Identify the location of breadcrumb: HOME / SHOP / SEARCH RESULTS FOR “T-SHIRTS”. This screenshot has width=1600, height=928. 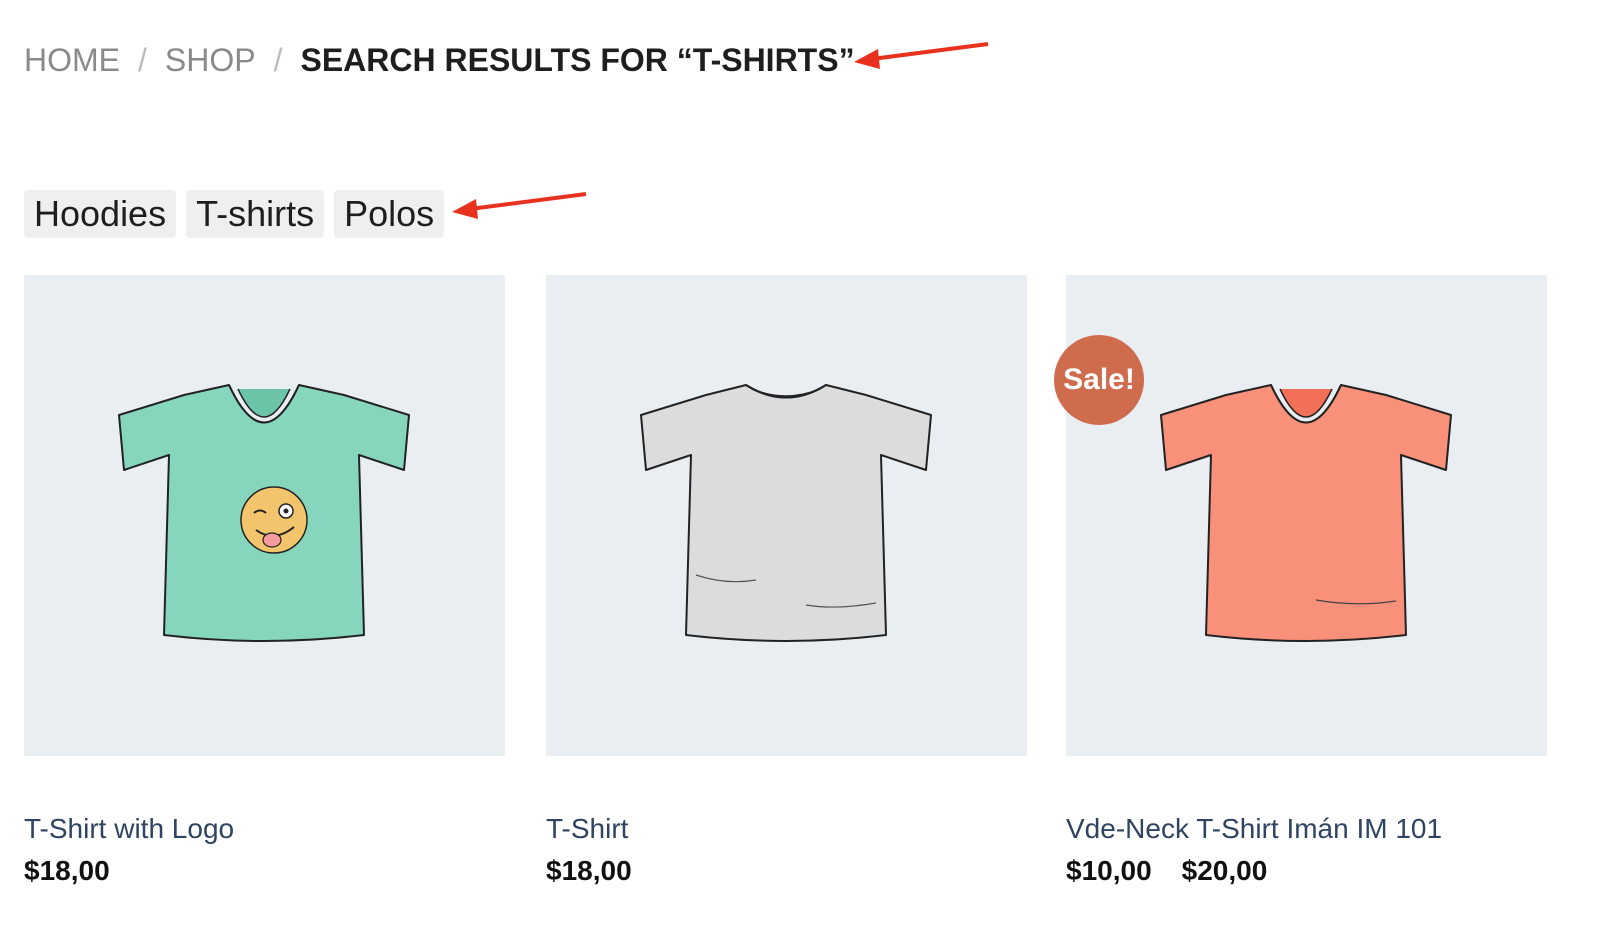
(439, 60).